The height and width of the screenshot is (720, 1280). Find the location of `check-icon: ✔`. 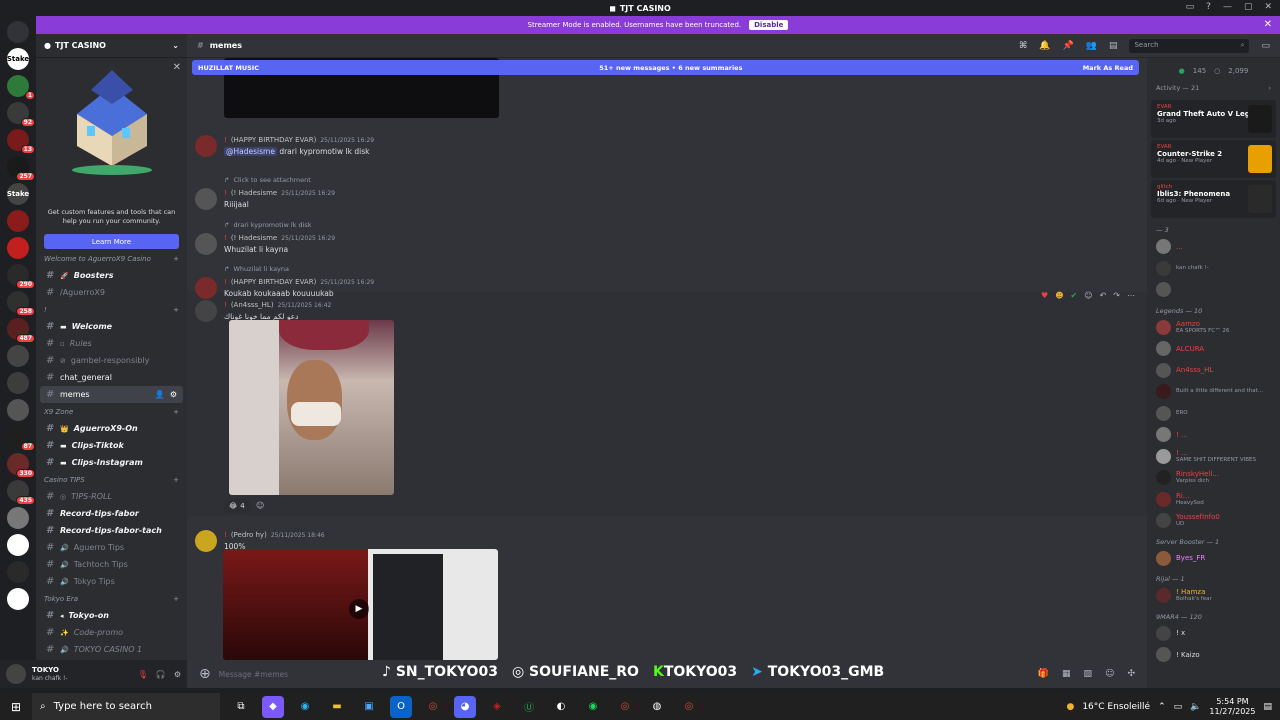

check-icon: ✔ is located at coordinates (1074, 295).